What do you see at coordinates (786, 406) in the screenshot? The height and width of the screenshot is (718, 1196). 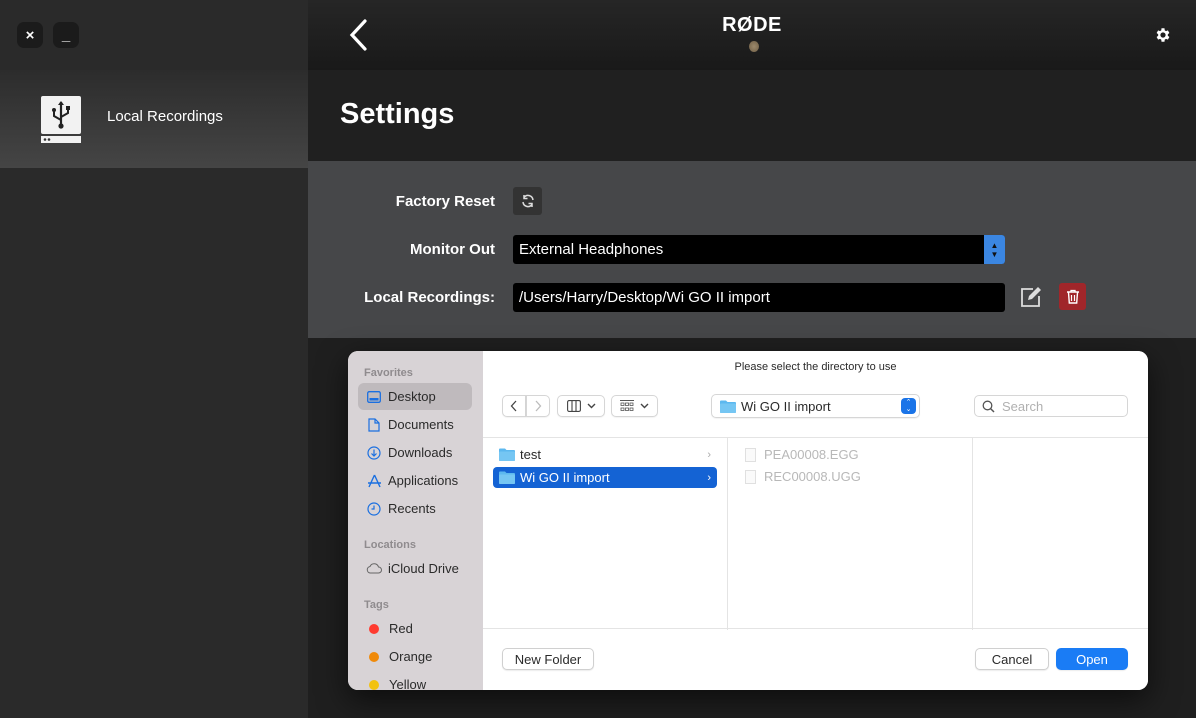 I see `location-value: Wi GO II import` at bounding box center [786, 406].